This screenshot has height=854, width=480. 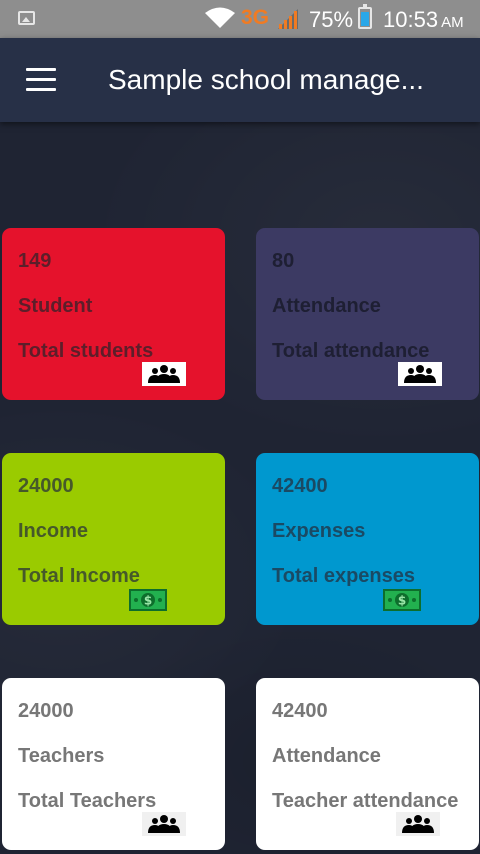 I want to click on card-subtitle: Total attendance, so click(x=351, y=351).